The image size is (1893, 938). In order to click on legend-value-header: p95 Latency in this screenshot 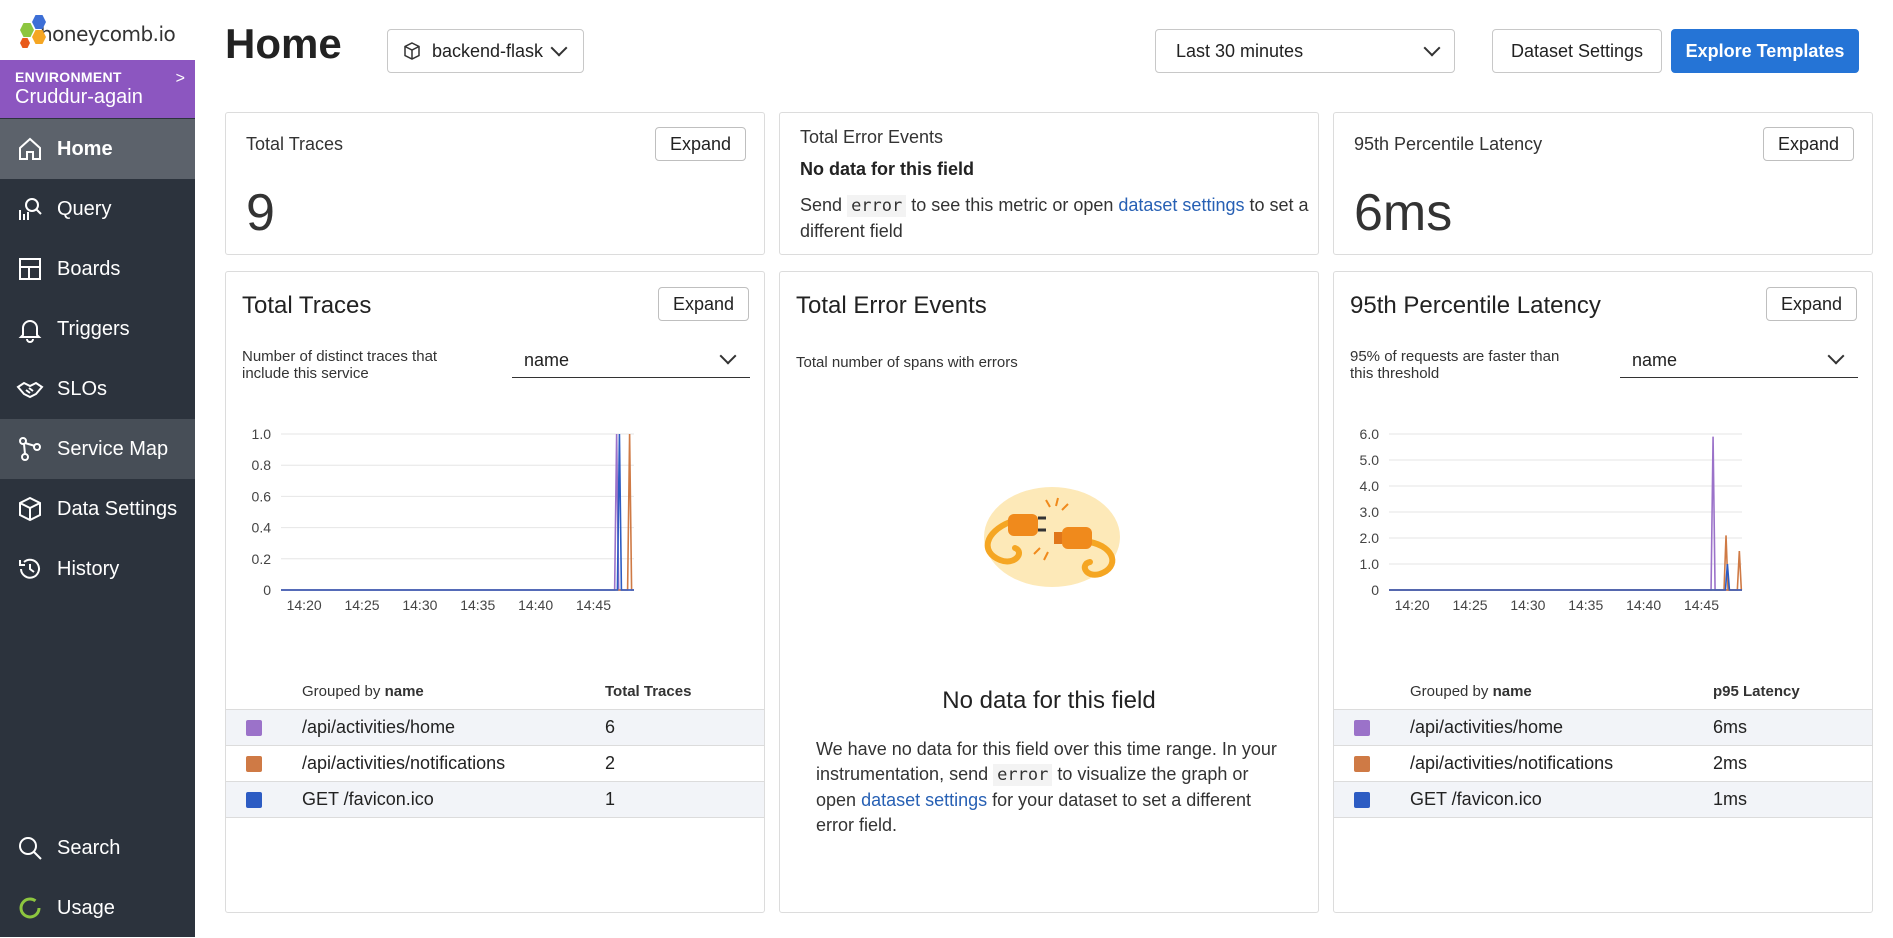, I will do `click(1756, 691)`.